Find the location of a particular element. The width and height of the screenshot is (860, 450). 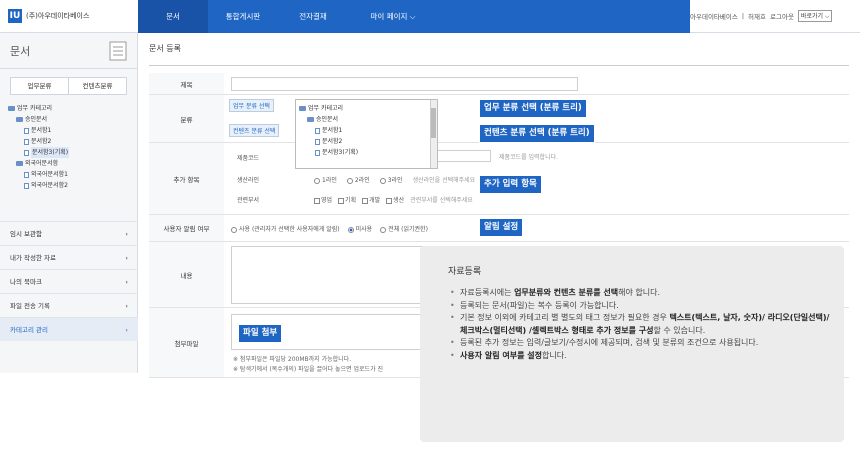

user-links: 아우데이타베이스 | 허재호 로그아웃 바로가기 ⌵ is located at coordinates (761, 16).